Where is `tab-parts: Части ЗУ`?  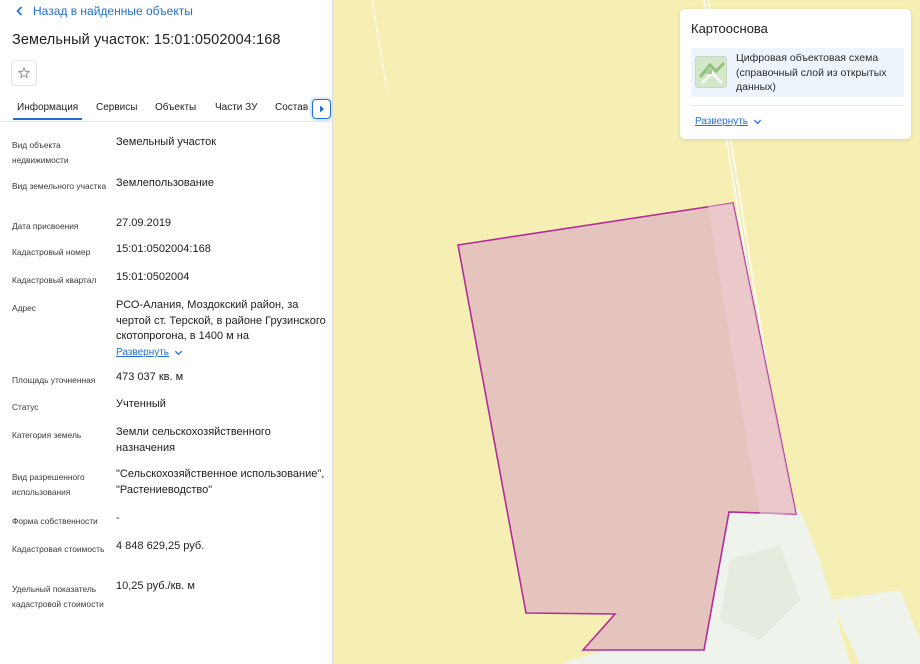
tab-parts: Части ЗУ is located at coordinates (236, 107).